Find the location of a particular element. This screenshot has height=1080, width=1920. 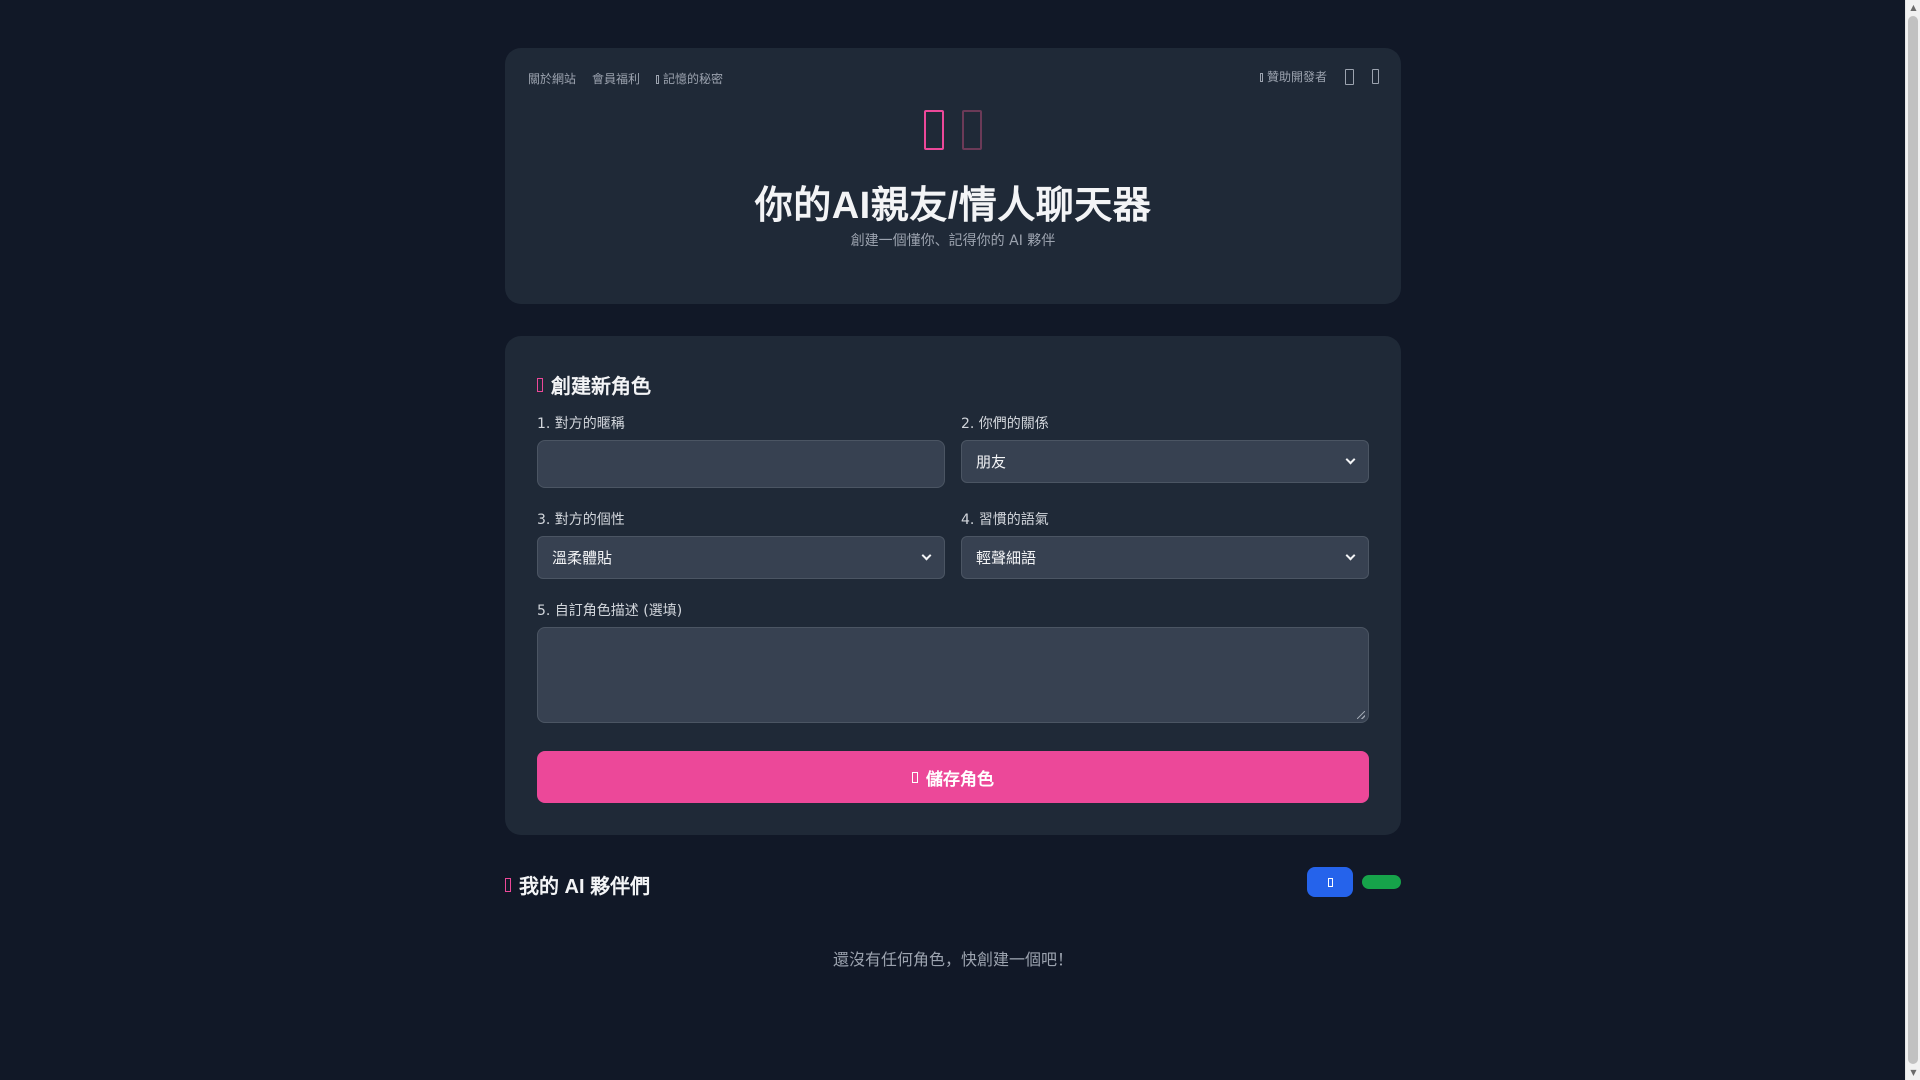

users-icon is located at coordinates (508, 884).